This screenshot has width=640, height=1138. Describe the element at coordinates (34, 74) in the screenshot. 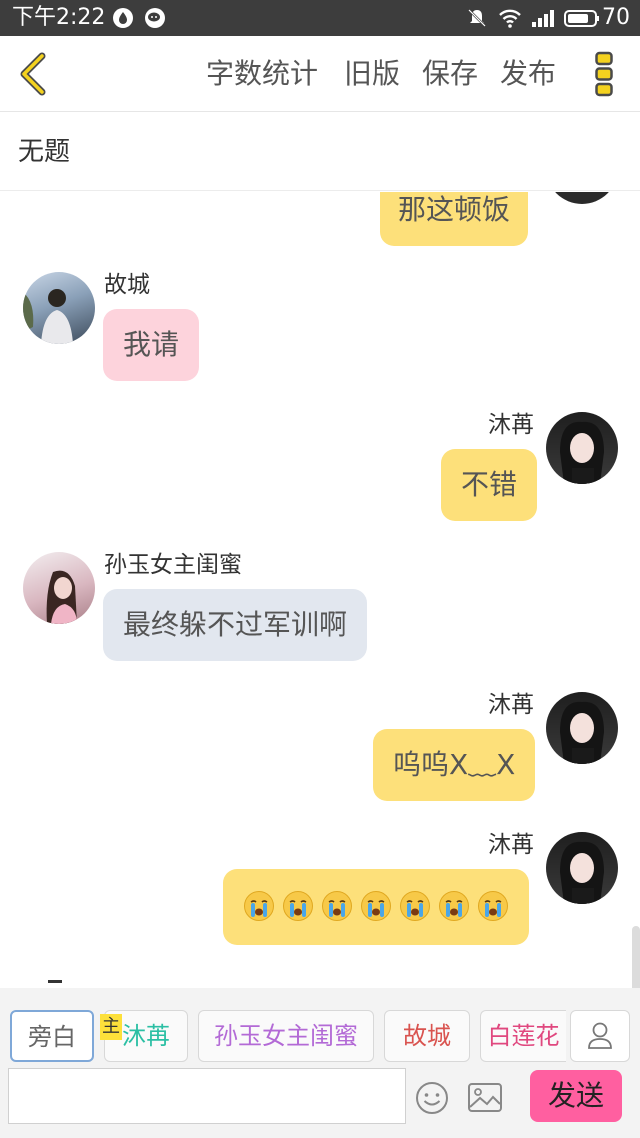

I see `back-chevron-icon` at that location.